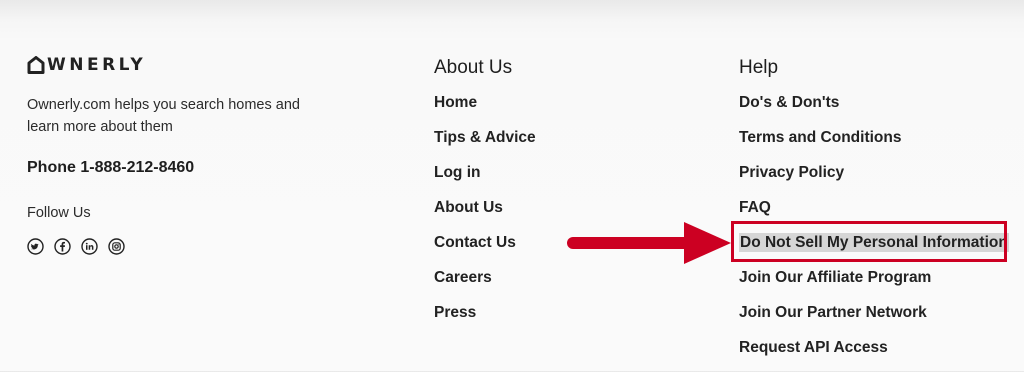 The width and height of the screenshot is (1024, 372). What do you see at coordinates (59, 213) in the screenshot?
I see `follow-us-label: Follow Us` at bounding box center [59, 213].